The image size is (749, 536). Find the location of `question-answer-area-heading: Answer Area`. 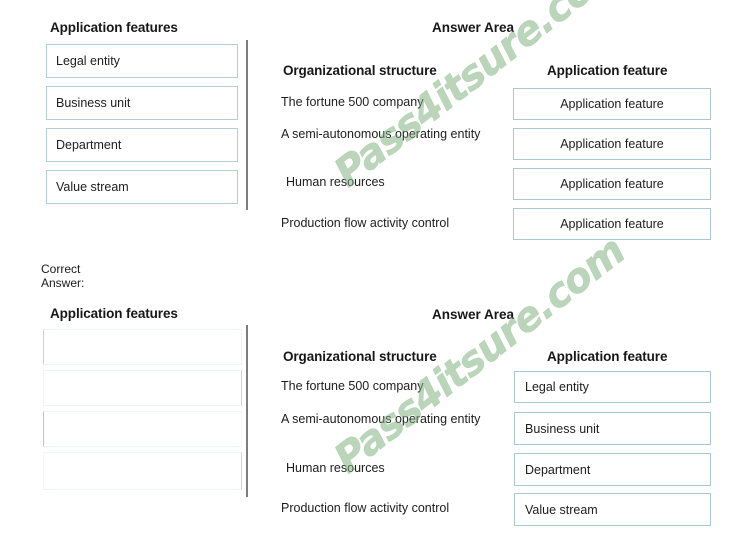

question-answer-area-heading: Answer Area is located at coordinates (473, 27).